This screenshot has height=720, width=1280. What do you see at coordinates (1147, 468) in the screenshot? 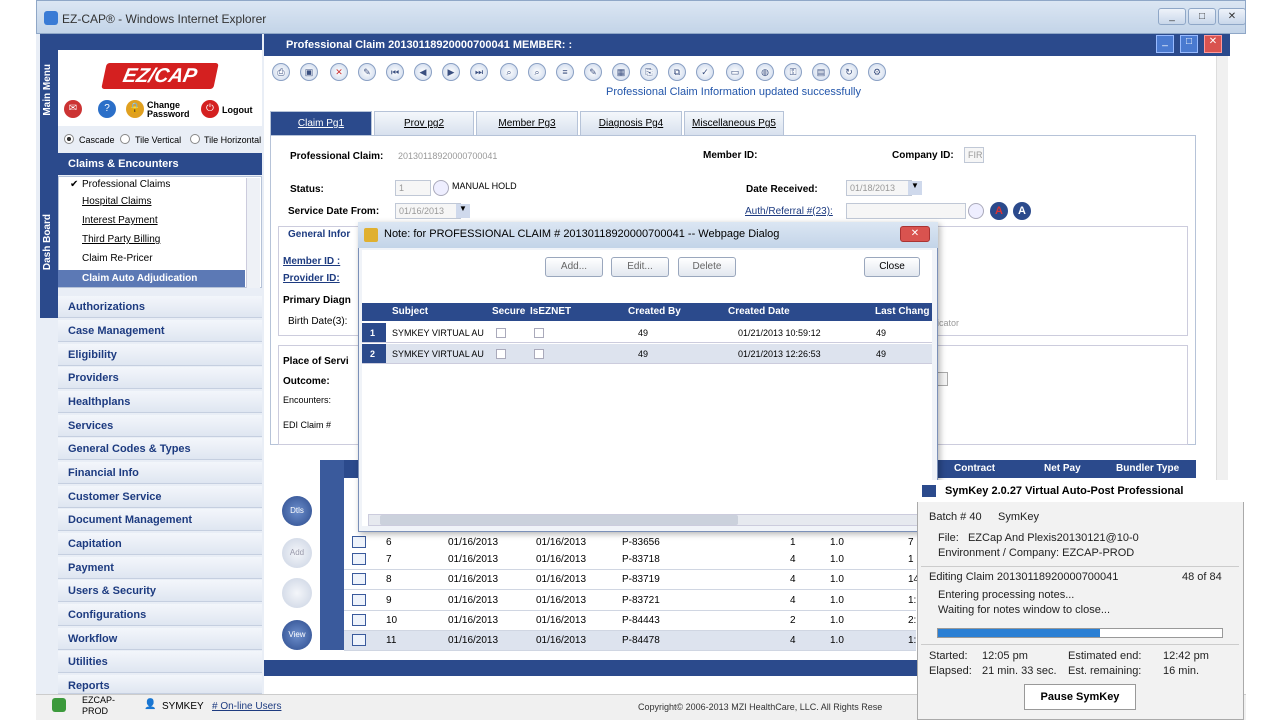
I see `col-bundler-type: Bundler Type` at bounding box center [1147, 468].